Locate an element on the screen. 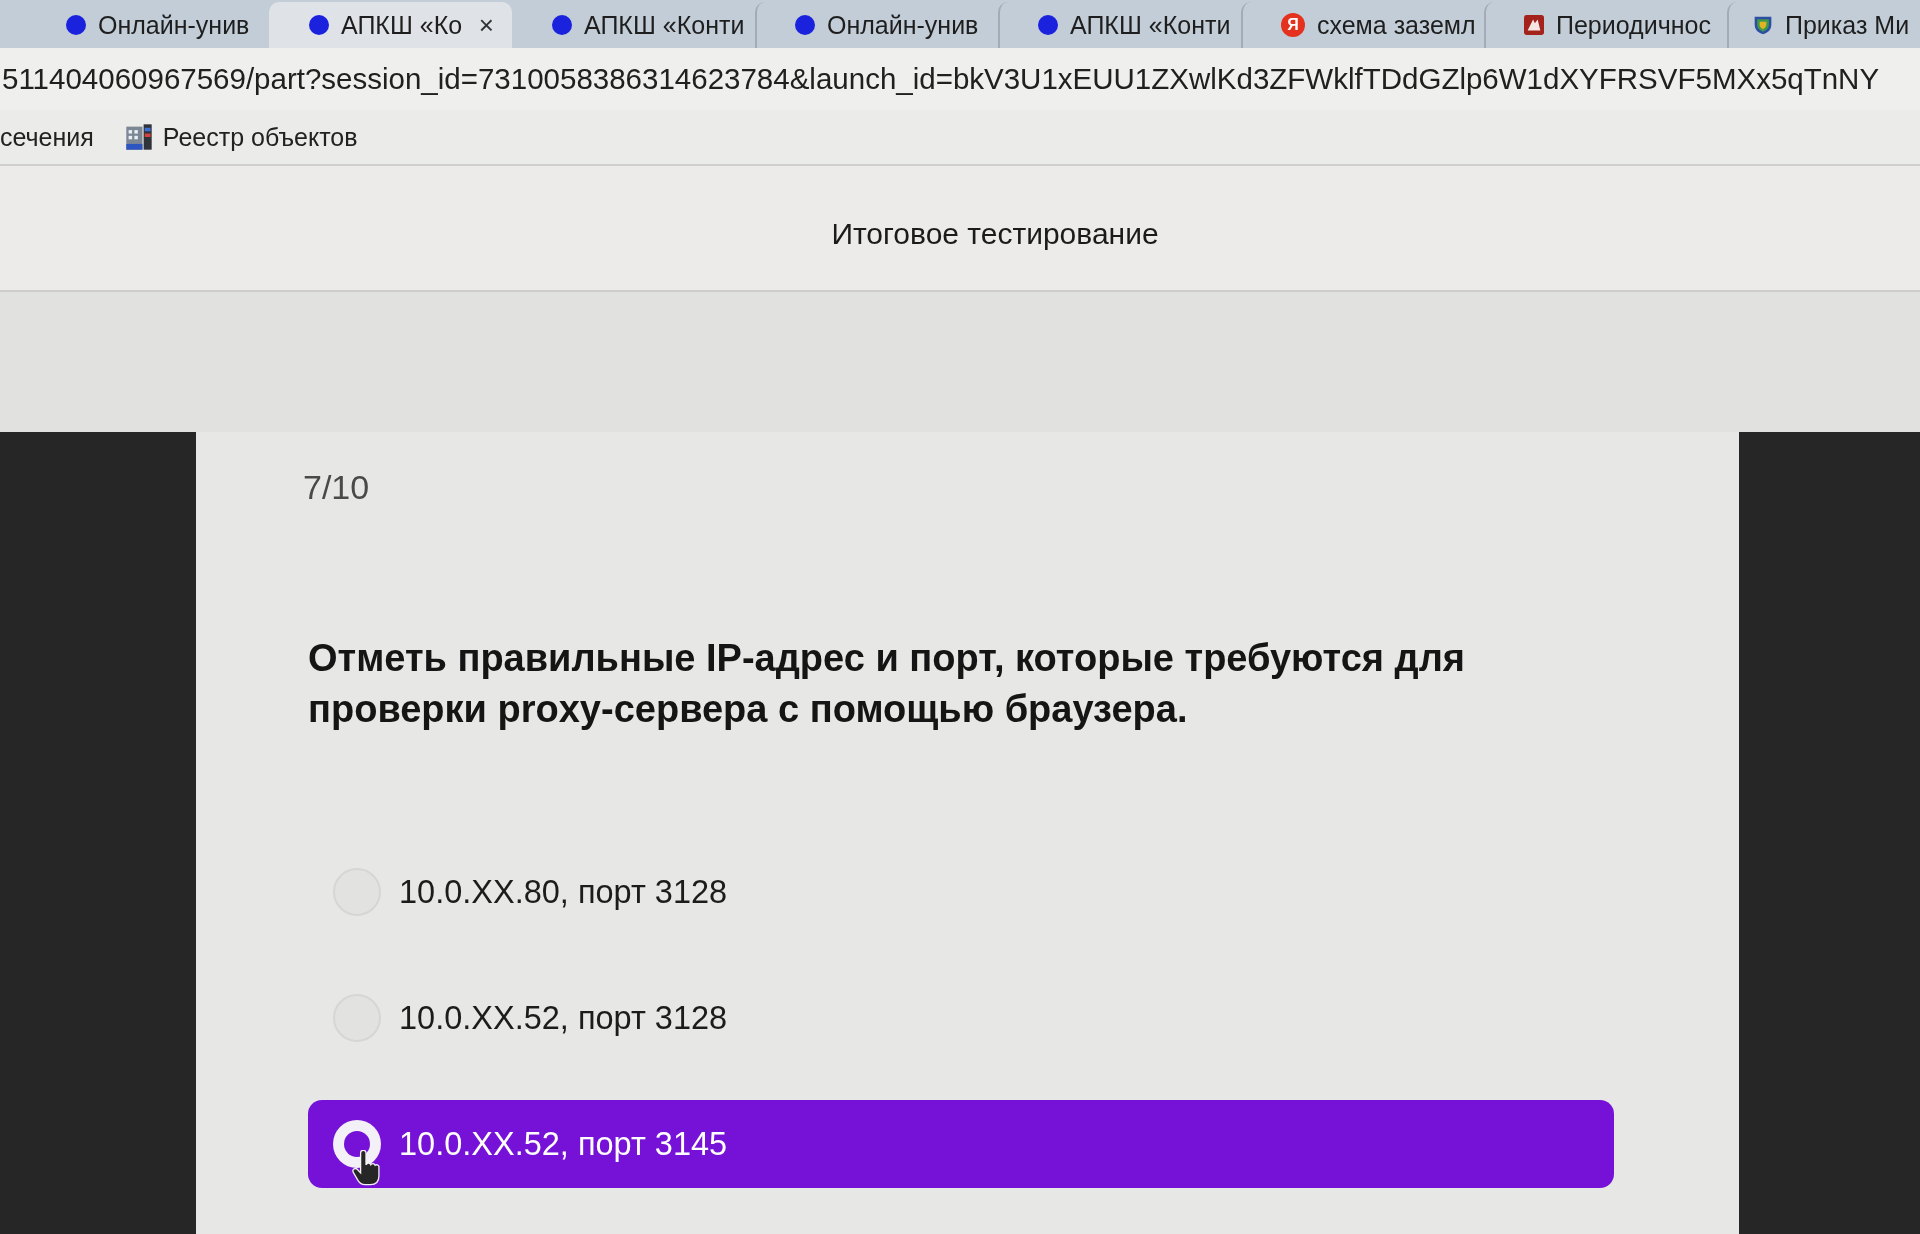 The height and width of the screenshot is (1234, 1920). close-button: × is located at coordinates (486, 25).